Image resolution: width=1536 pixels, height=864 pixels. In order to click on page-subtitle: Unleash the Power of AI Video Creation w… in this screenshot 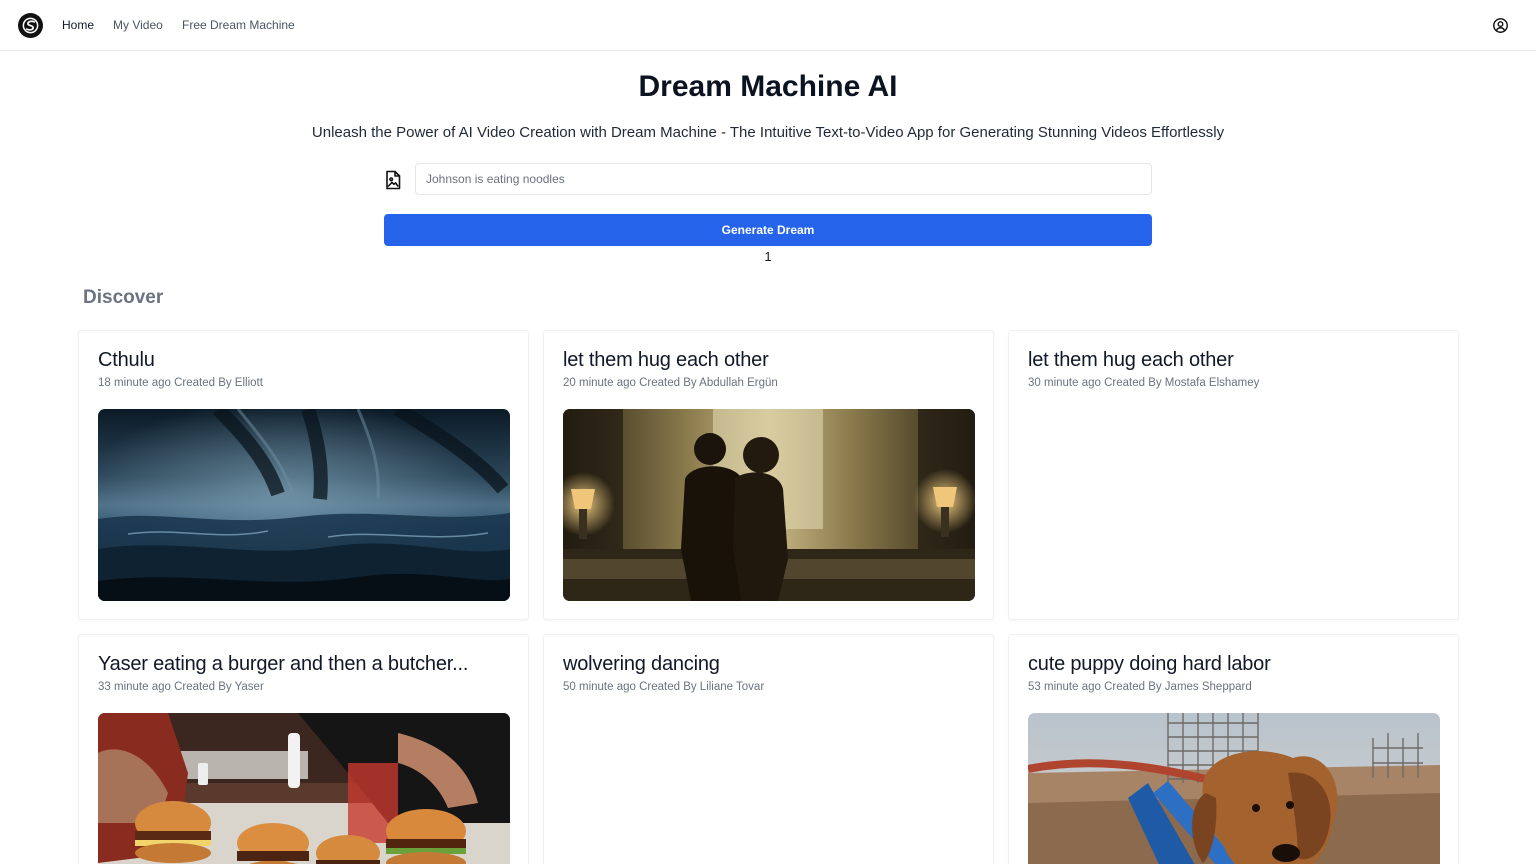, I will do `click(768, 132)`.